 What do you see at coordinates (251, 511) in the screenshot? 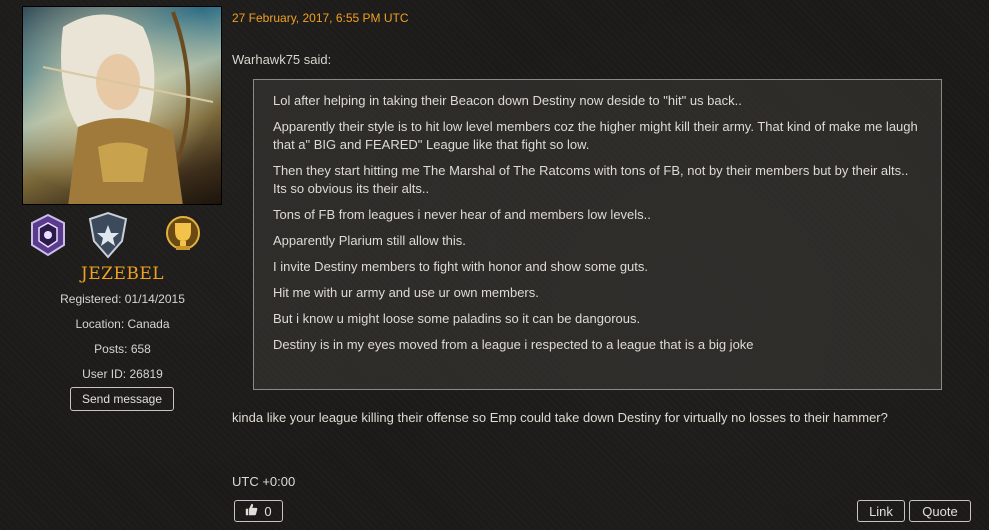
I see `thumbs-up-icon` at bounding box center [251, 511].